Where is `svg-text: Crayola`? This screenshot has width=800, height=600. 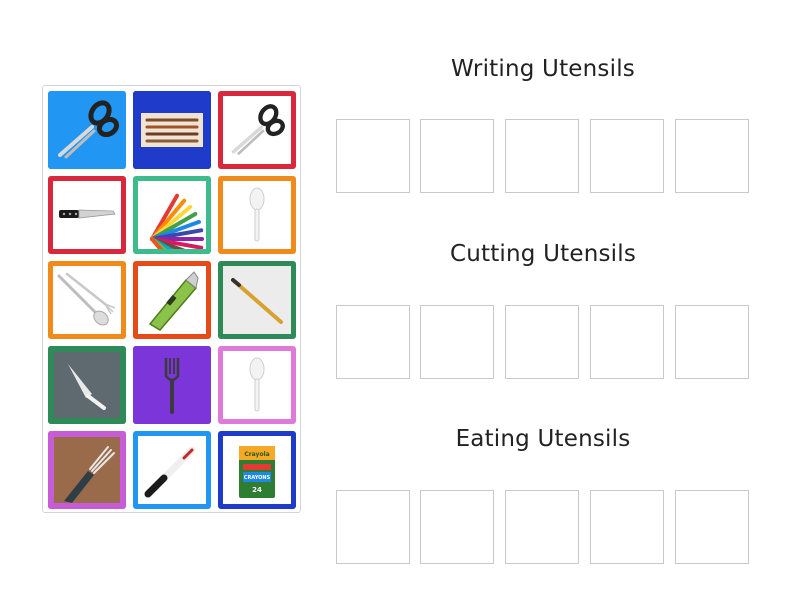
svg-text: Crayola is located at coordinates (256, 454).